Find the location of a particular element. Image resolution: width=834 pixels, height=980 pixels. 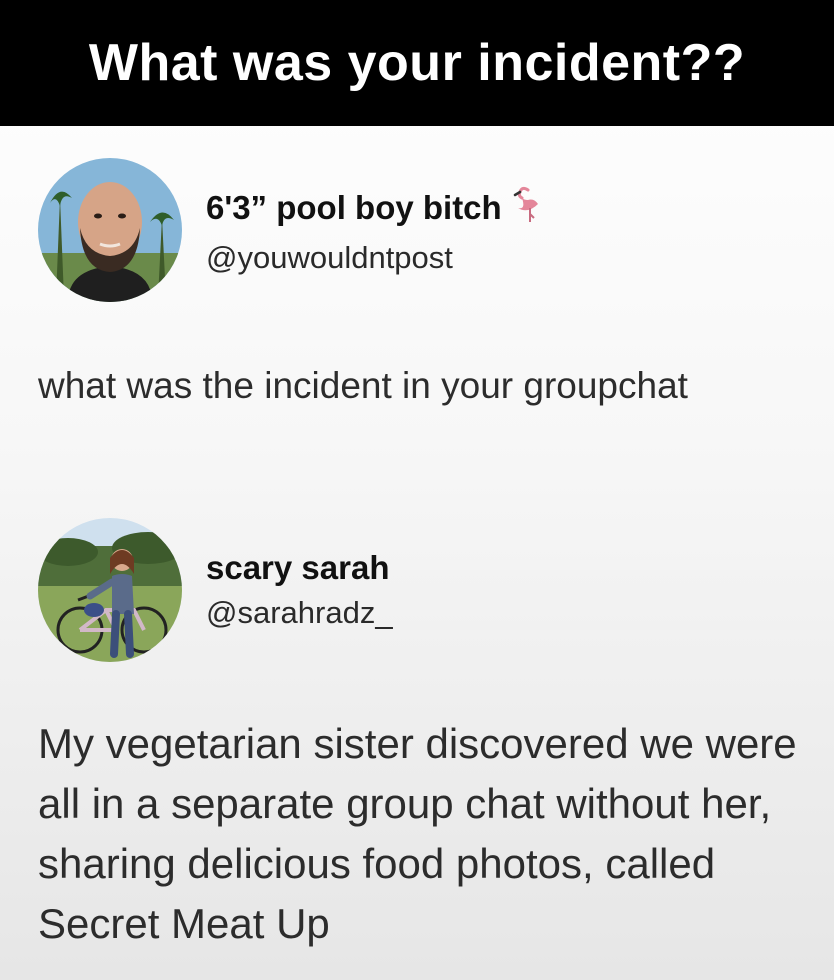

display-name-text: 6'3” pool boy bitch is located at coordinates (354, 207).